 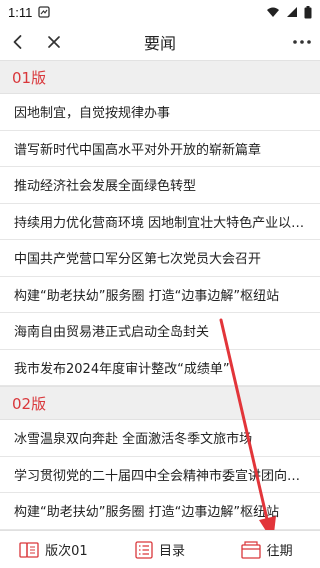 I want to click on wifi-icon, so click(x=273, y=12).